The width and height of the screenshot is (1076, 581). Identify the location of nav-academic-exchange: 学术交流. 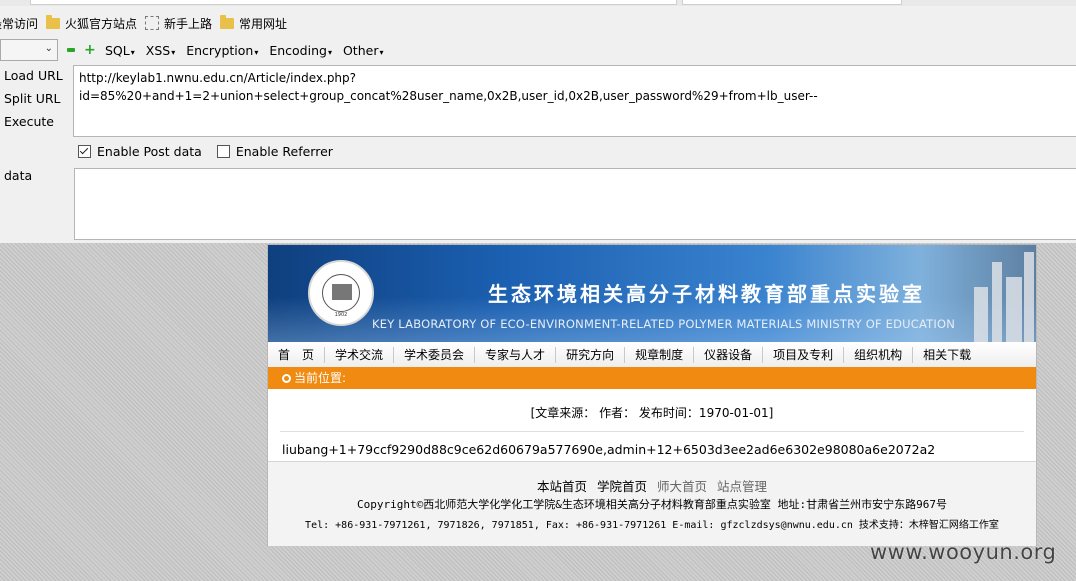
(360, 355).